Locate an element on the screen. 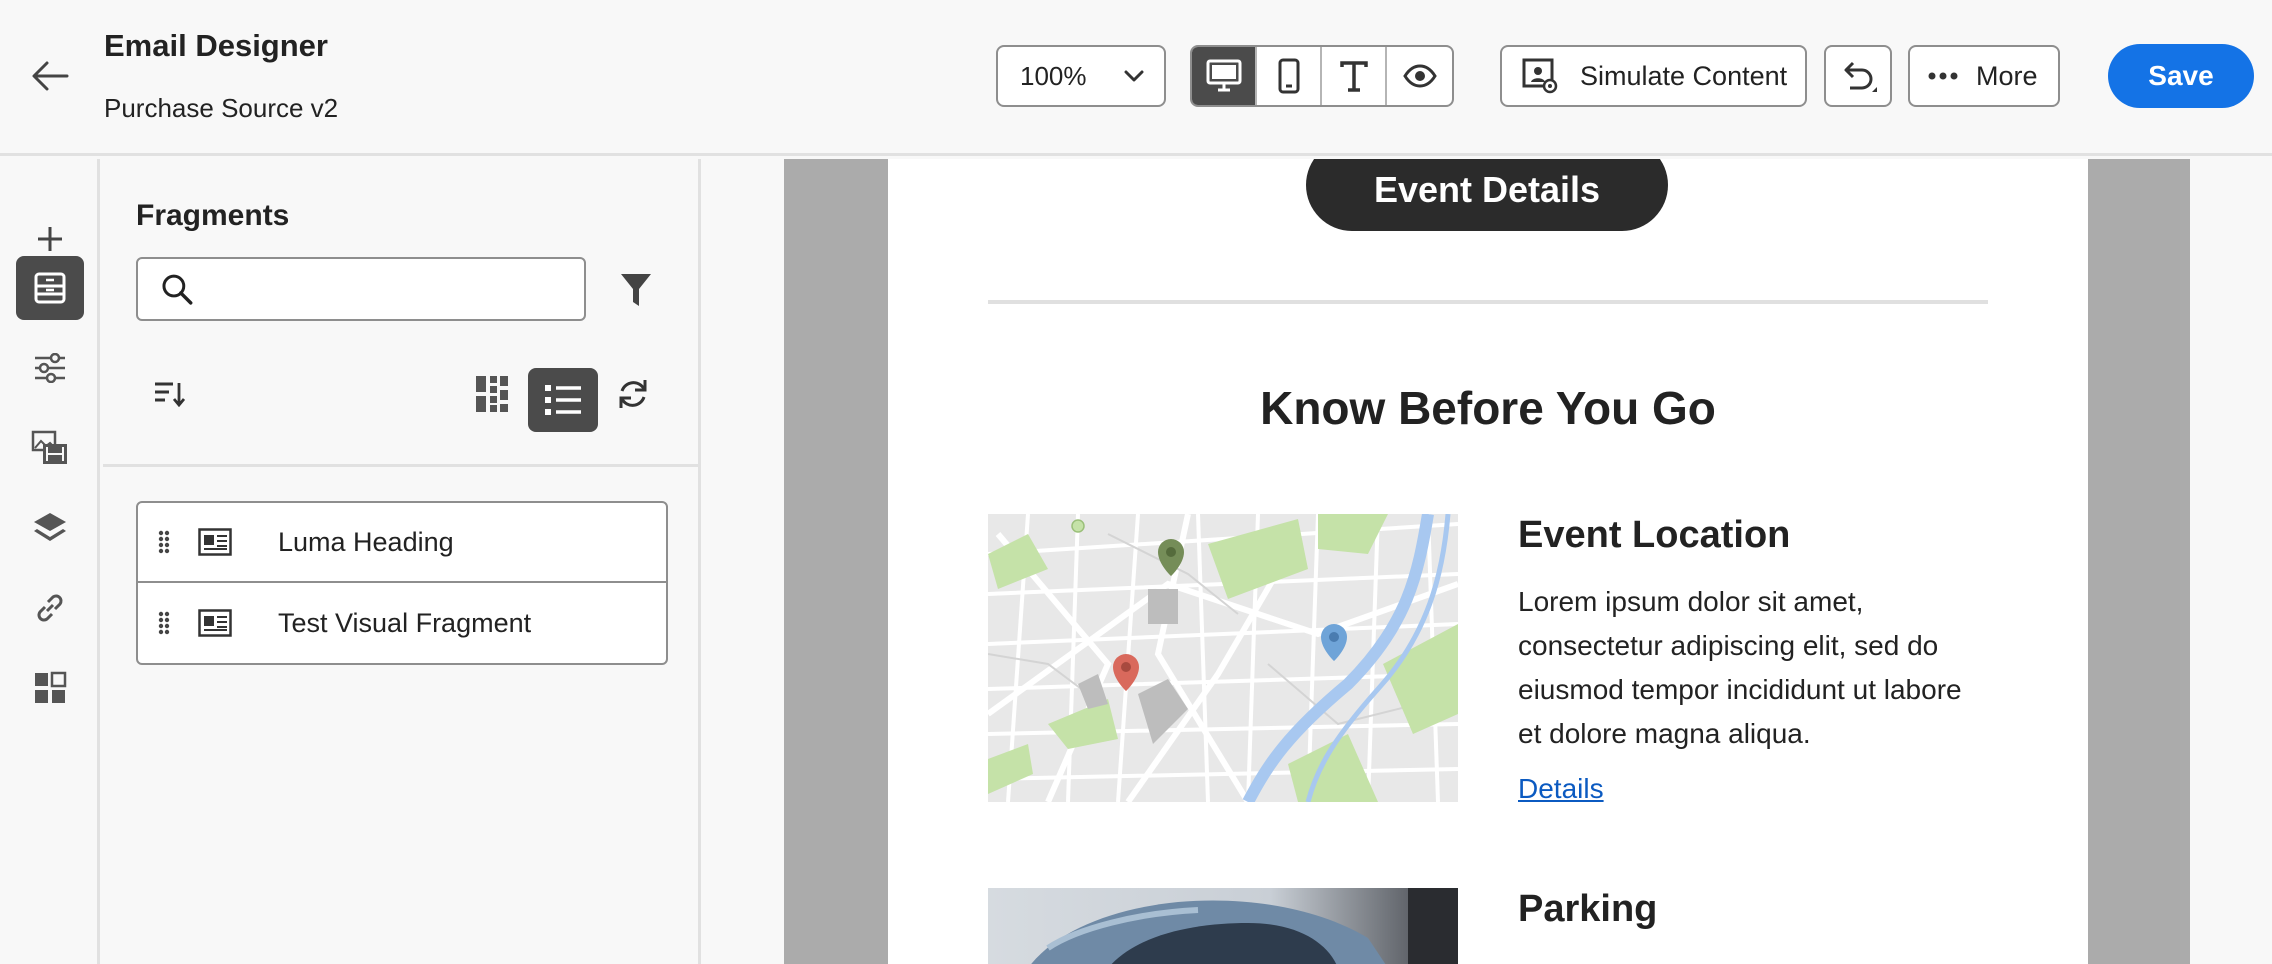  simulate-icon is located at coordinates (1540, 76).